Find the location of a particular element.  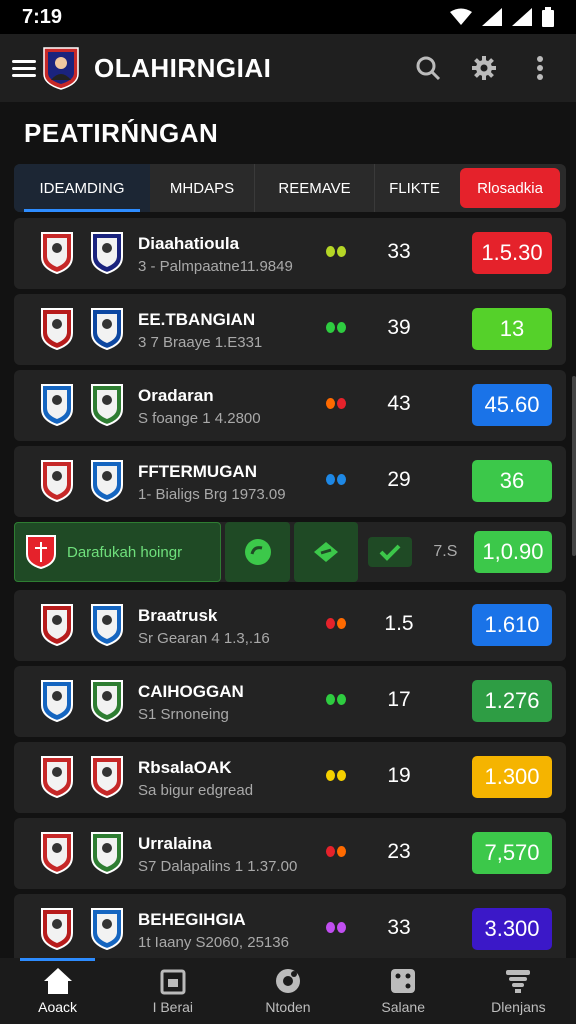

tab-mhdaps: MHDAPS is located at coordinates (202, 188).